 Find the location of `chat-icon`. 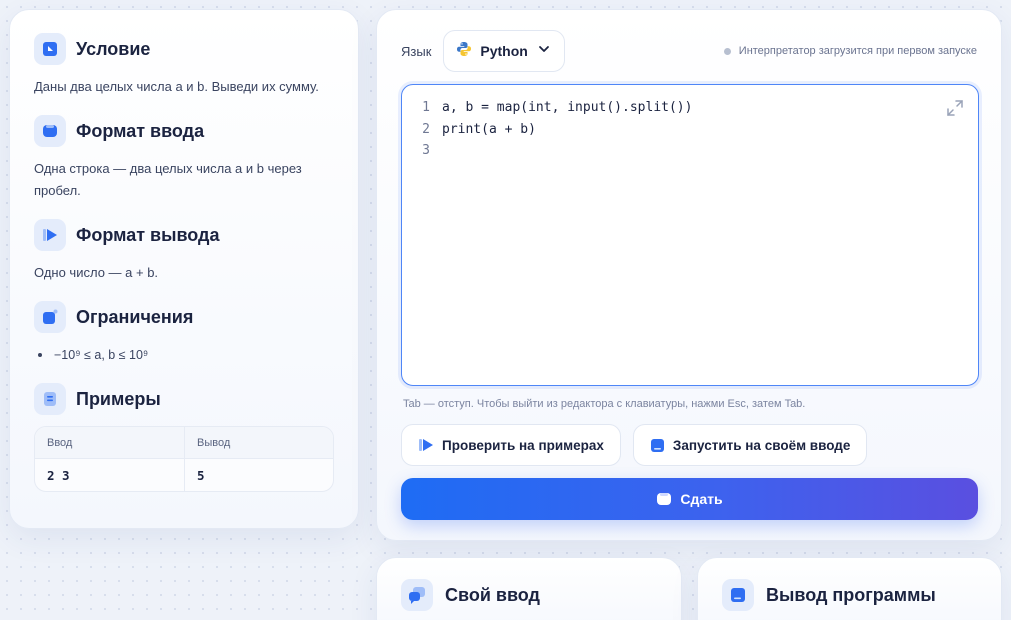

chat-icon is located at coordinates (417, 595).